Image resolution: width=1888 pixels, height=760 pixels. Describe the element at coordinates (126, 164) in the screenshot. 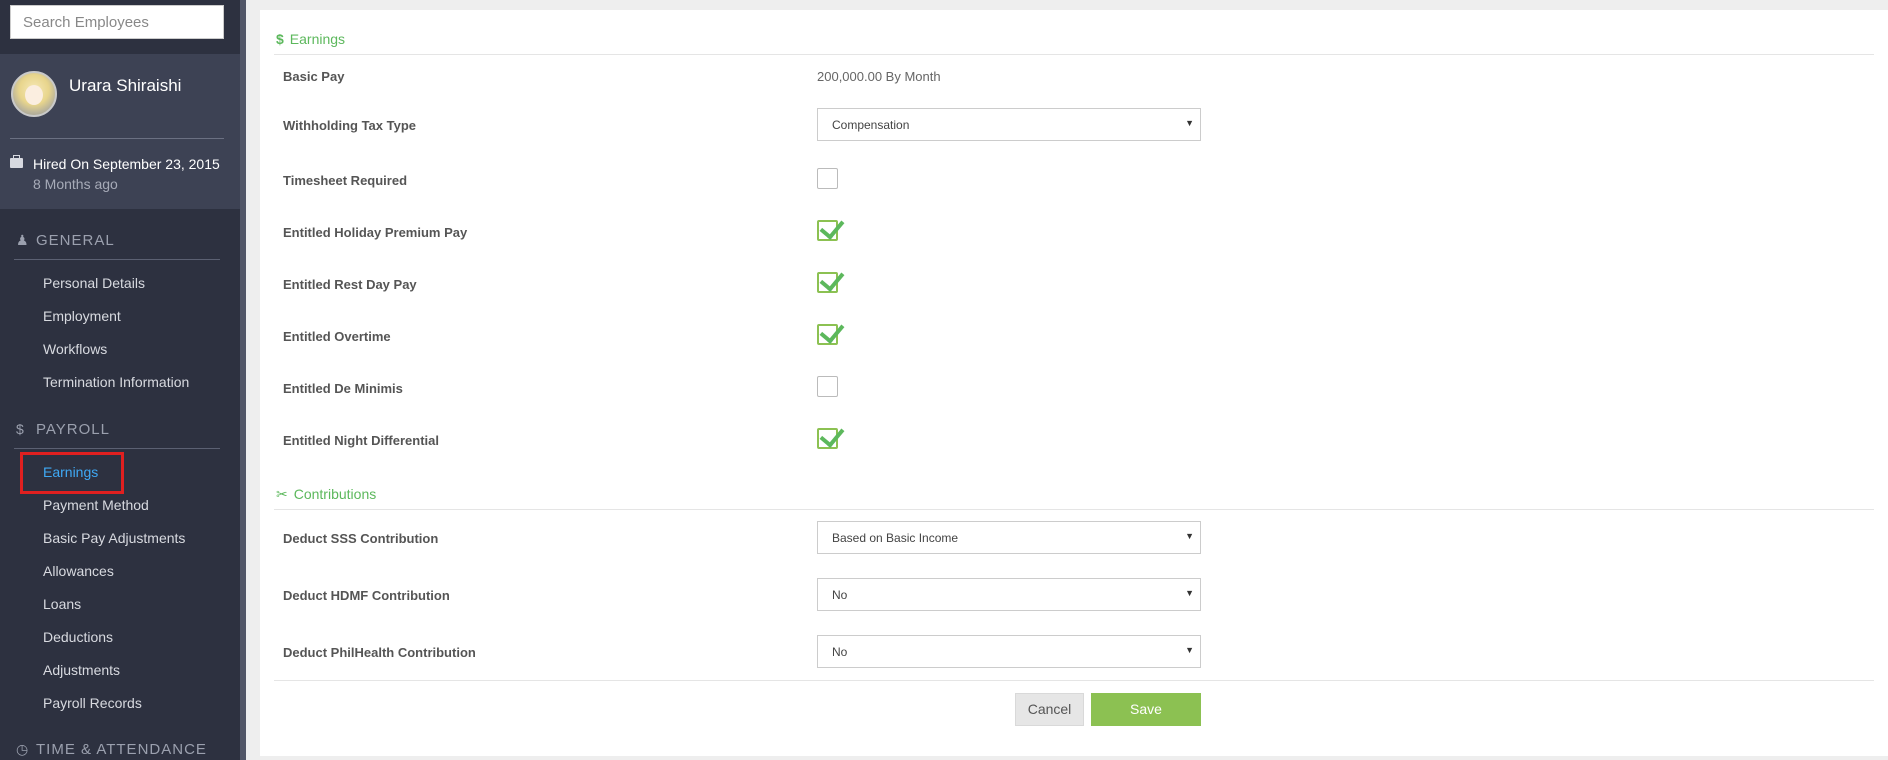

I see `hired-date: Hired On September 23, 2015` at that location.